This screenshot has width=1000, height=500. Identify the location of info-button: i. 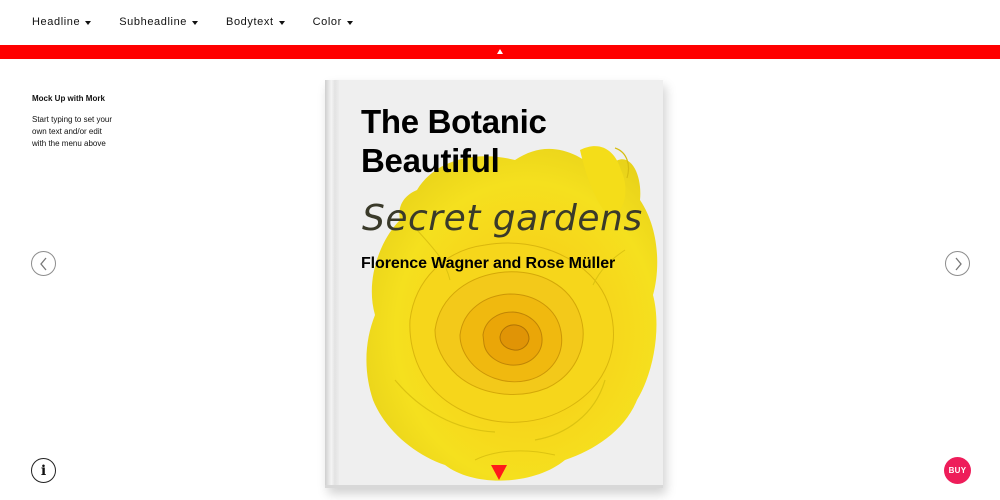
(43, 470).